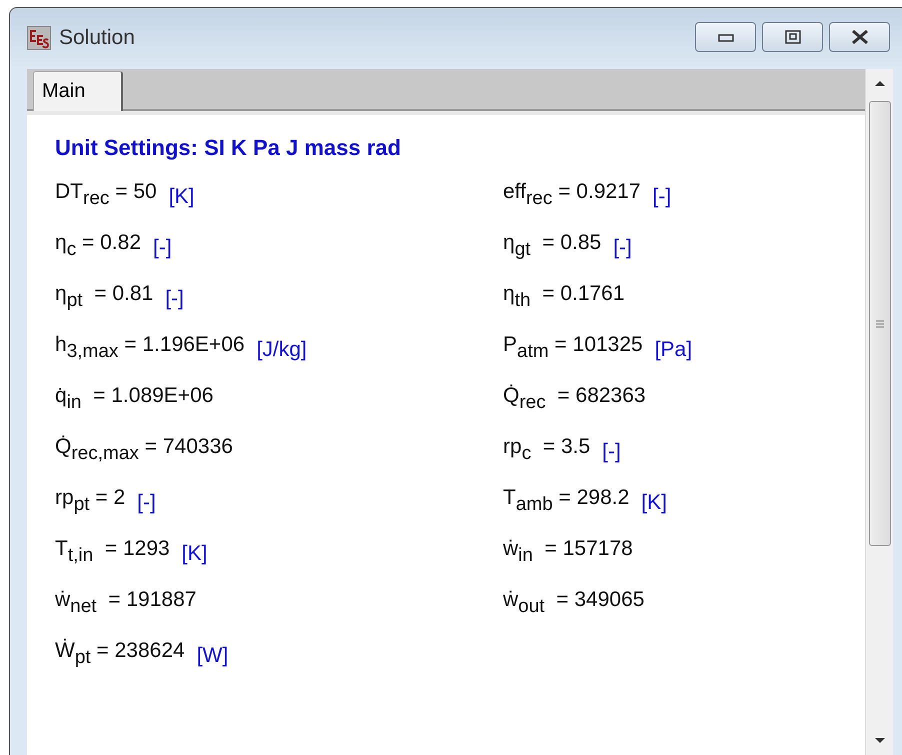 This screenshot has height=755, width=902. Describe the element at coordinates (228, 148) in the screenshot. I see `unit-settings-heading: Unit Settings: SI K Pa J mass rad` at that location.